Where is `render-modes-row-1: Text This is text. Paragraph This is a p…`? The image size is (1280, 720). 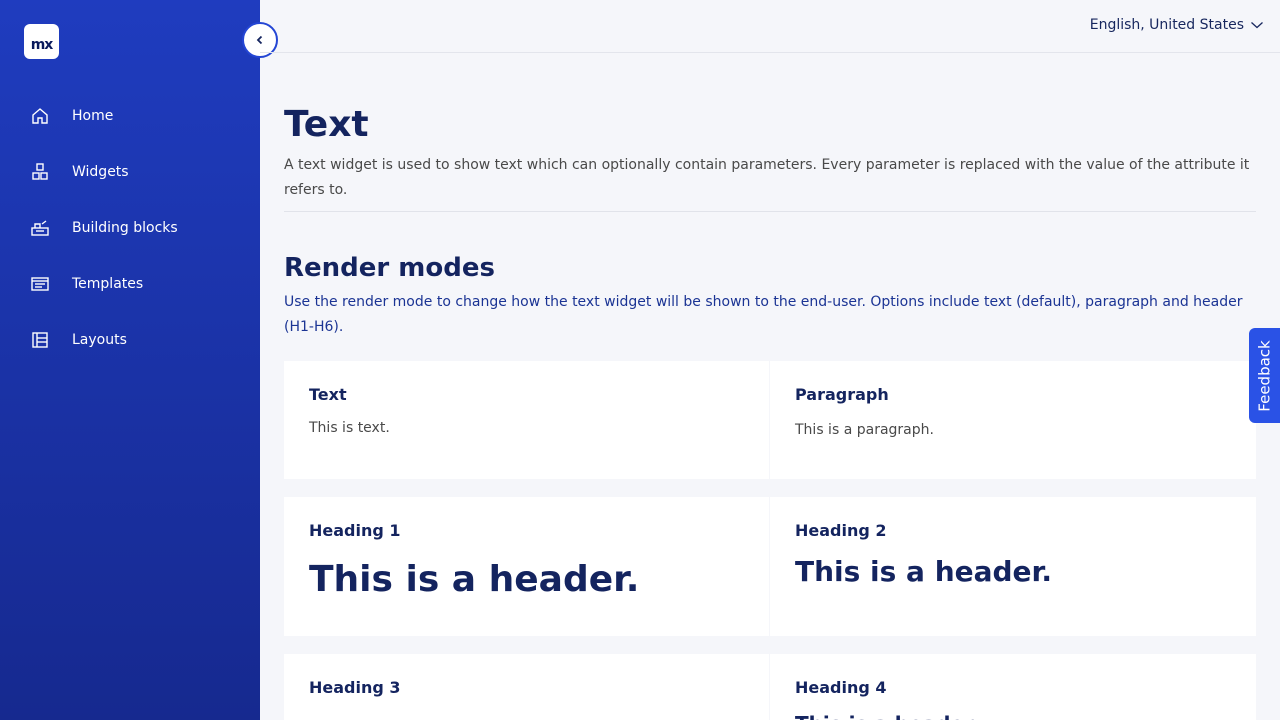
render-modes-row-1: Text This is text. Paragraph This is a p… is located at coordinates (770, 420).